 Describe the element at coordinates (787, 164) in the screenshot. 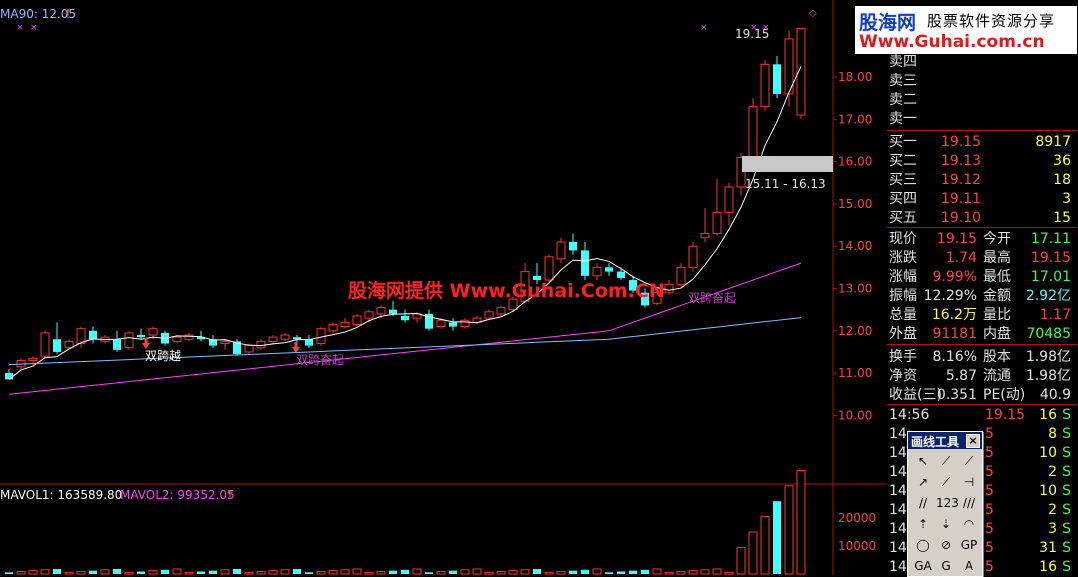

I see `range-box` at that location.